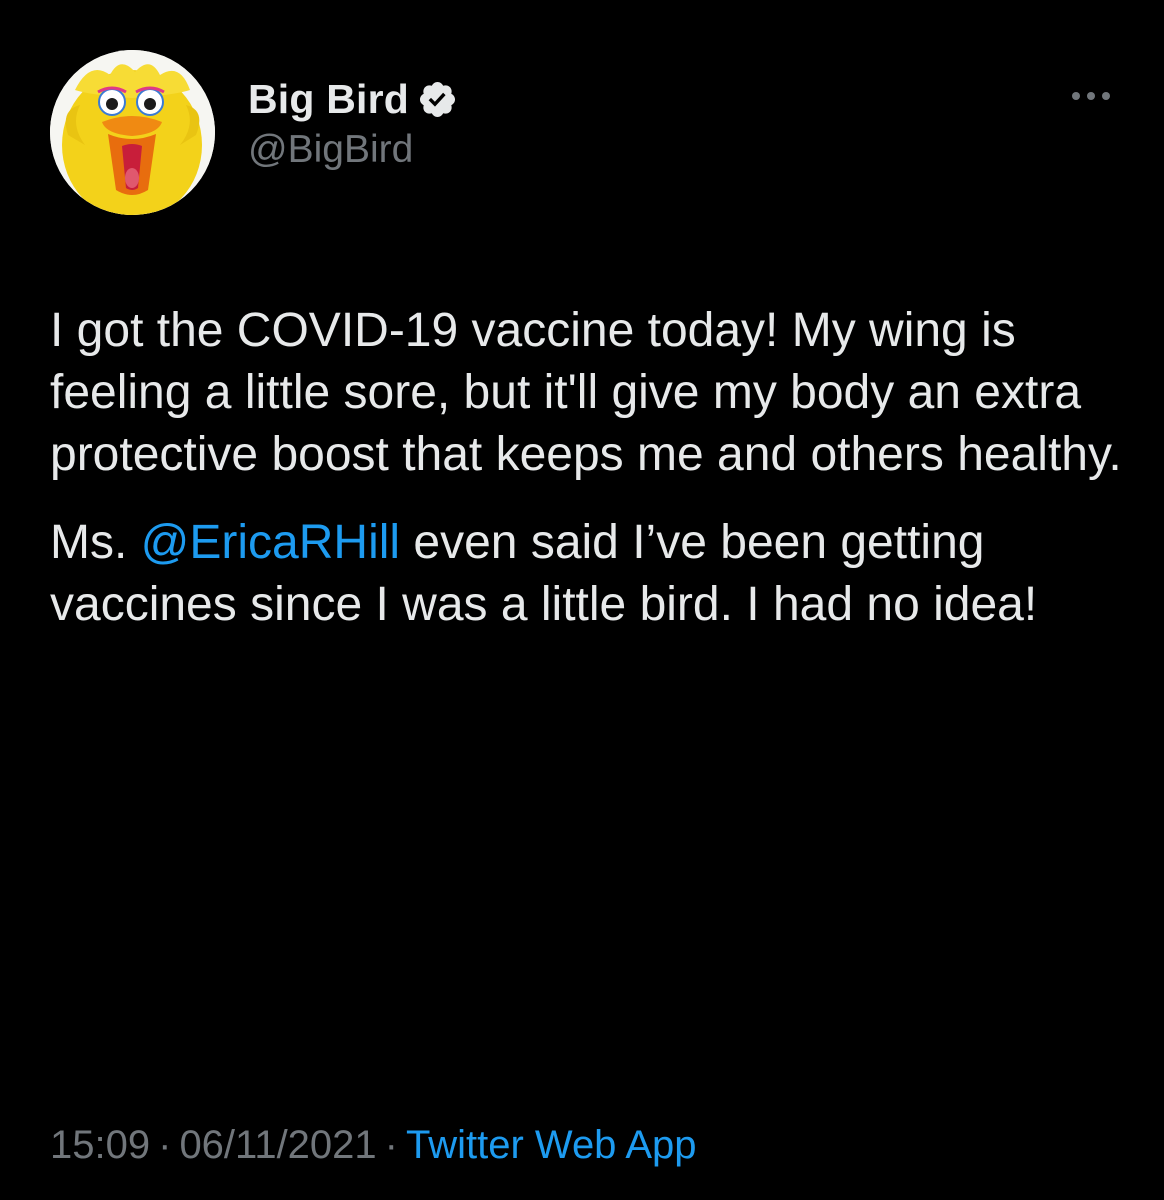  Describe the element at coordinates (551, 1145) in the screenshot. I see `source-link: Twitter Web App` at that location.